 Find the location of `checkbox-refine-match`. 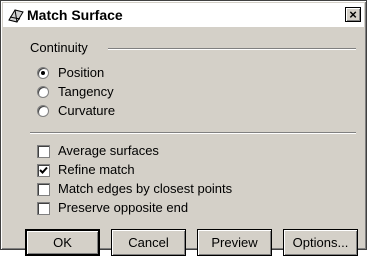

checkbox-refine-match is located at coordinates (43, 170).